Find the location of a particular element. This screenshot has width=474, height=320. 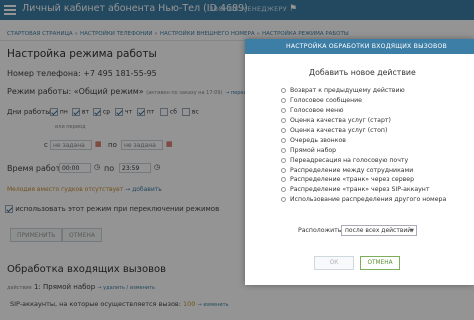

option-call-queue: Очередь звонков is located at coordinates (363, 140).